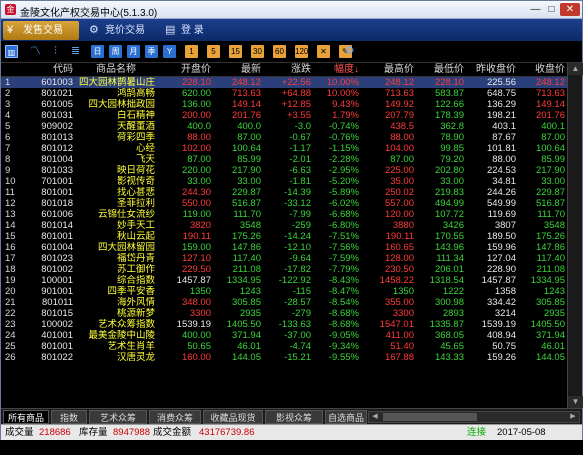 The height and width of the screenshot is (455, 583). What do you see at coordinates (501, 247) in the screenshot?
I see `cell-value: 159.96` at bounding box center [501, 247].